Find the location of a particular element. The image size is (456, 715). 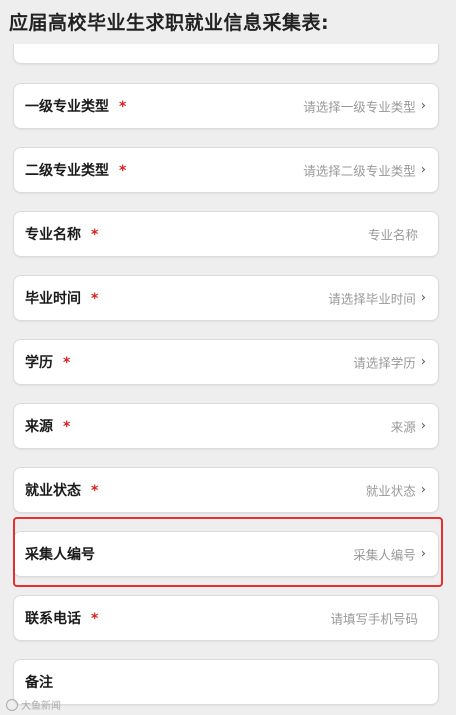

field-major-level1: 一级专业类型 * 请选择一级专业类型 › is located at coordinates (226, 106).